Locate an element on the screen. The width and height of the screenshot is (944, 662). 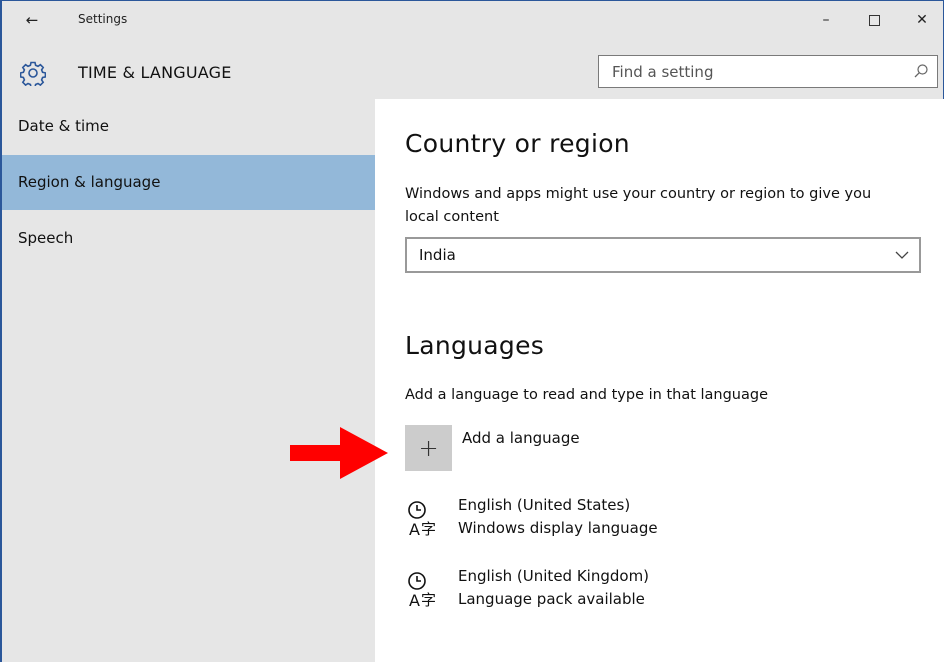
minimize-button: – is located at coordinates (826, 20).